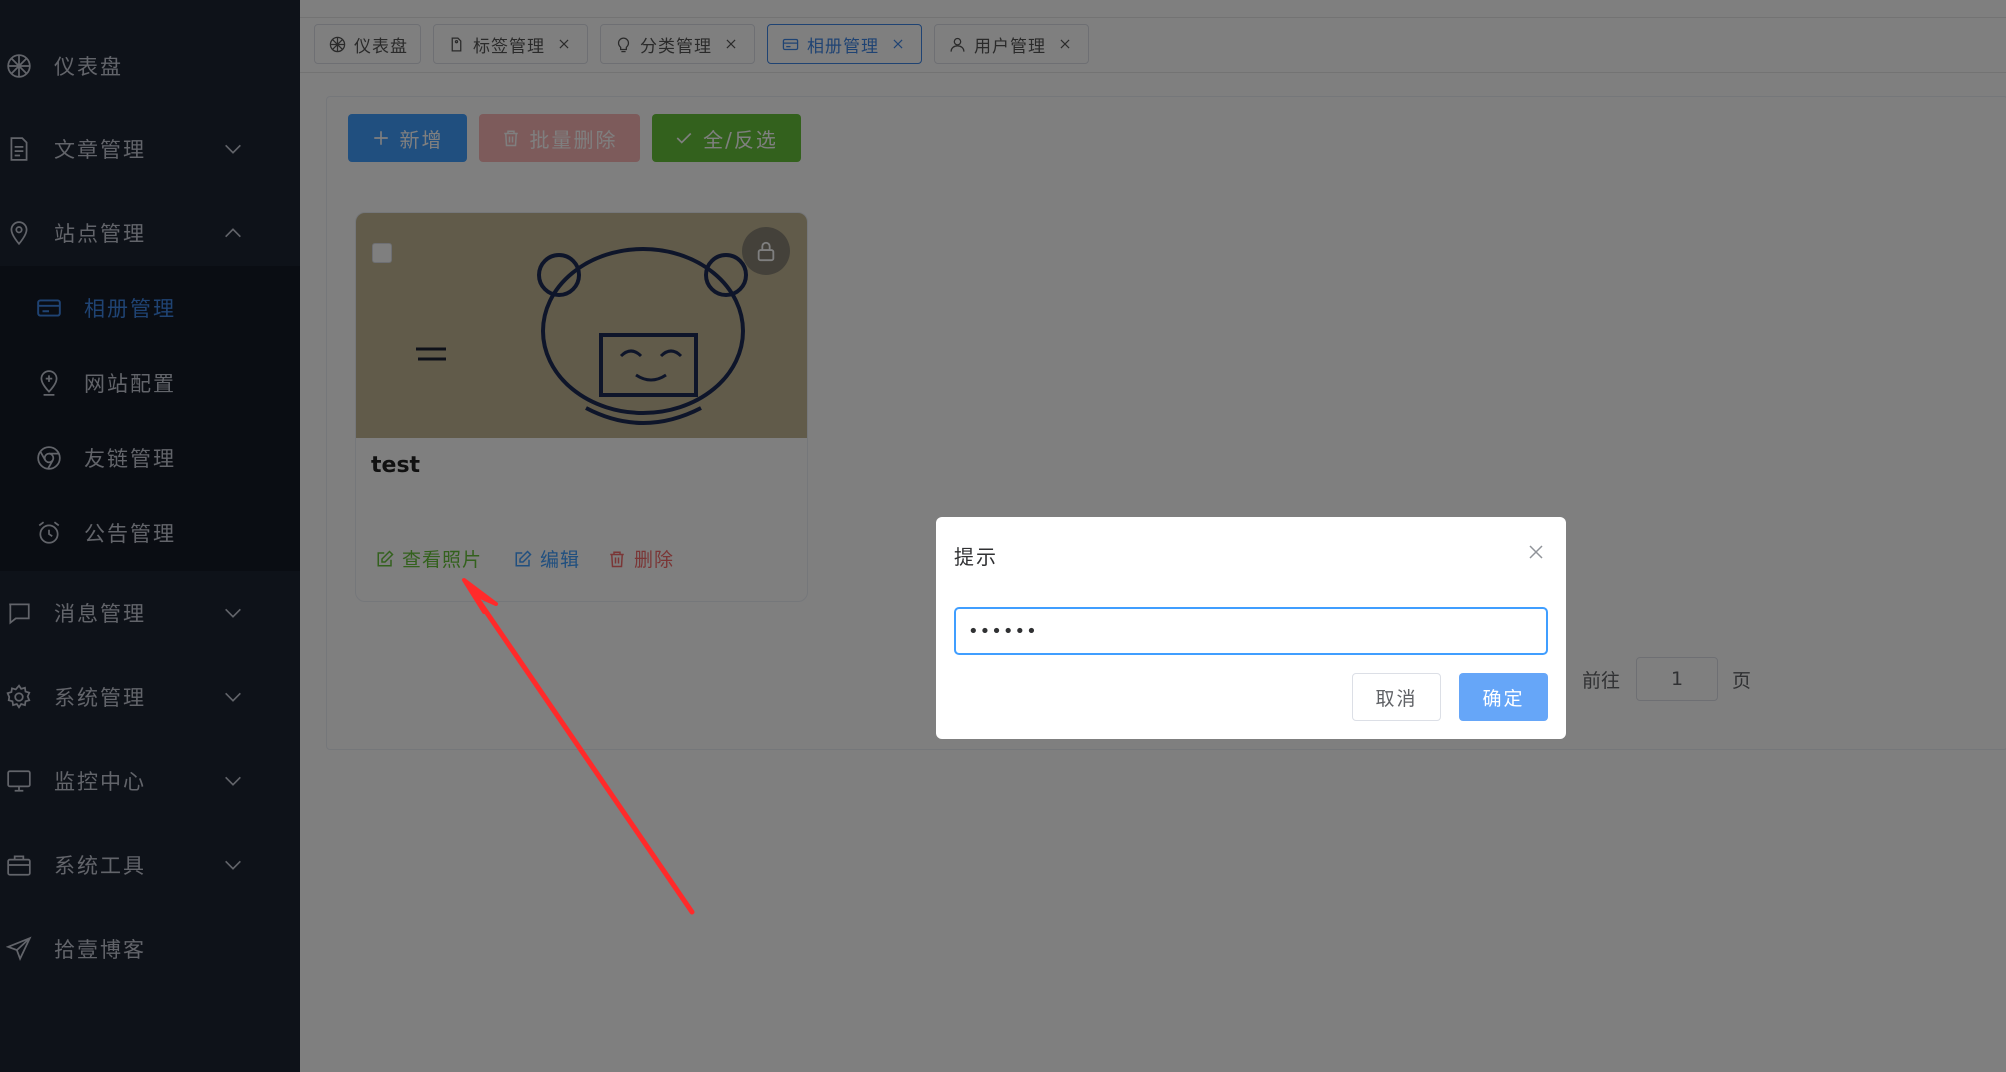  I want to click on close-icon, so click(1536, 552).